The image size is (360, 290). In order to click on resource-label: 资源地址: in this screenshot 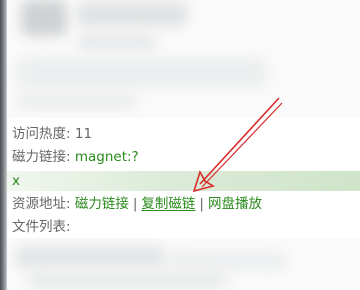, I will do `click(41, 204)`.